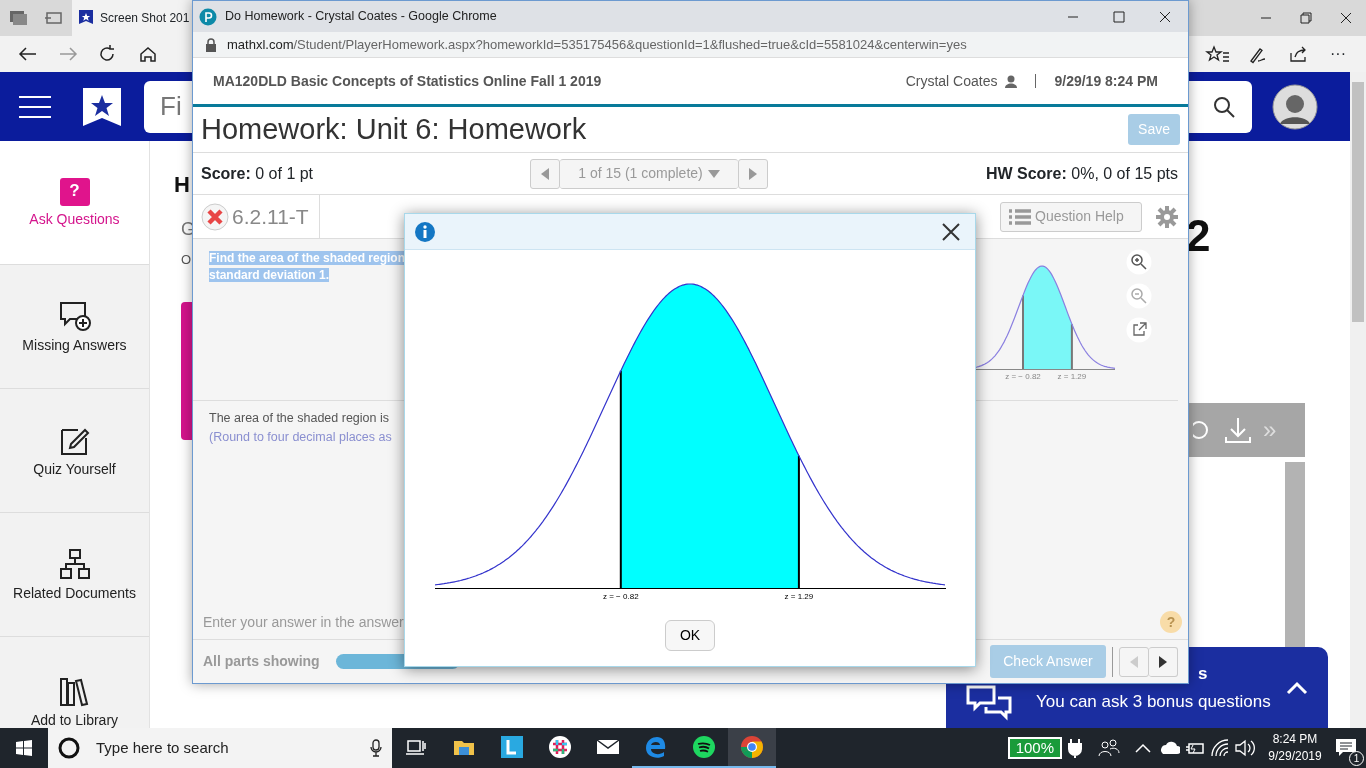 This screenshot has height=768, width=1366. I want to click on triangle-right-icon, so click(1163, 661).